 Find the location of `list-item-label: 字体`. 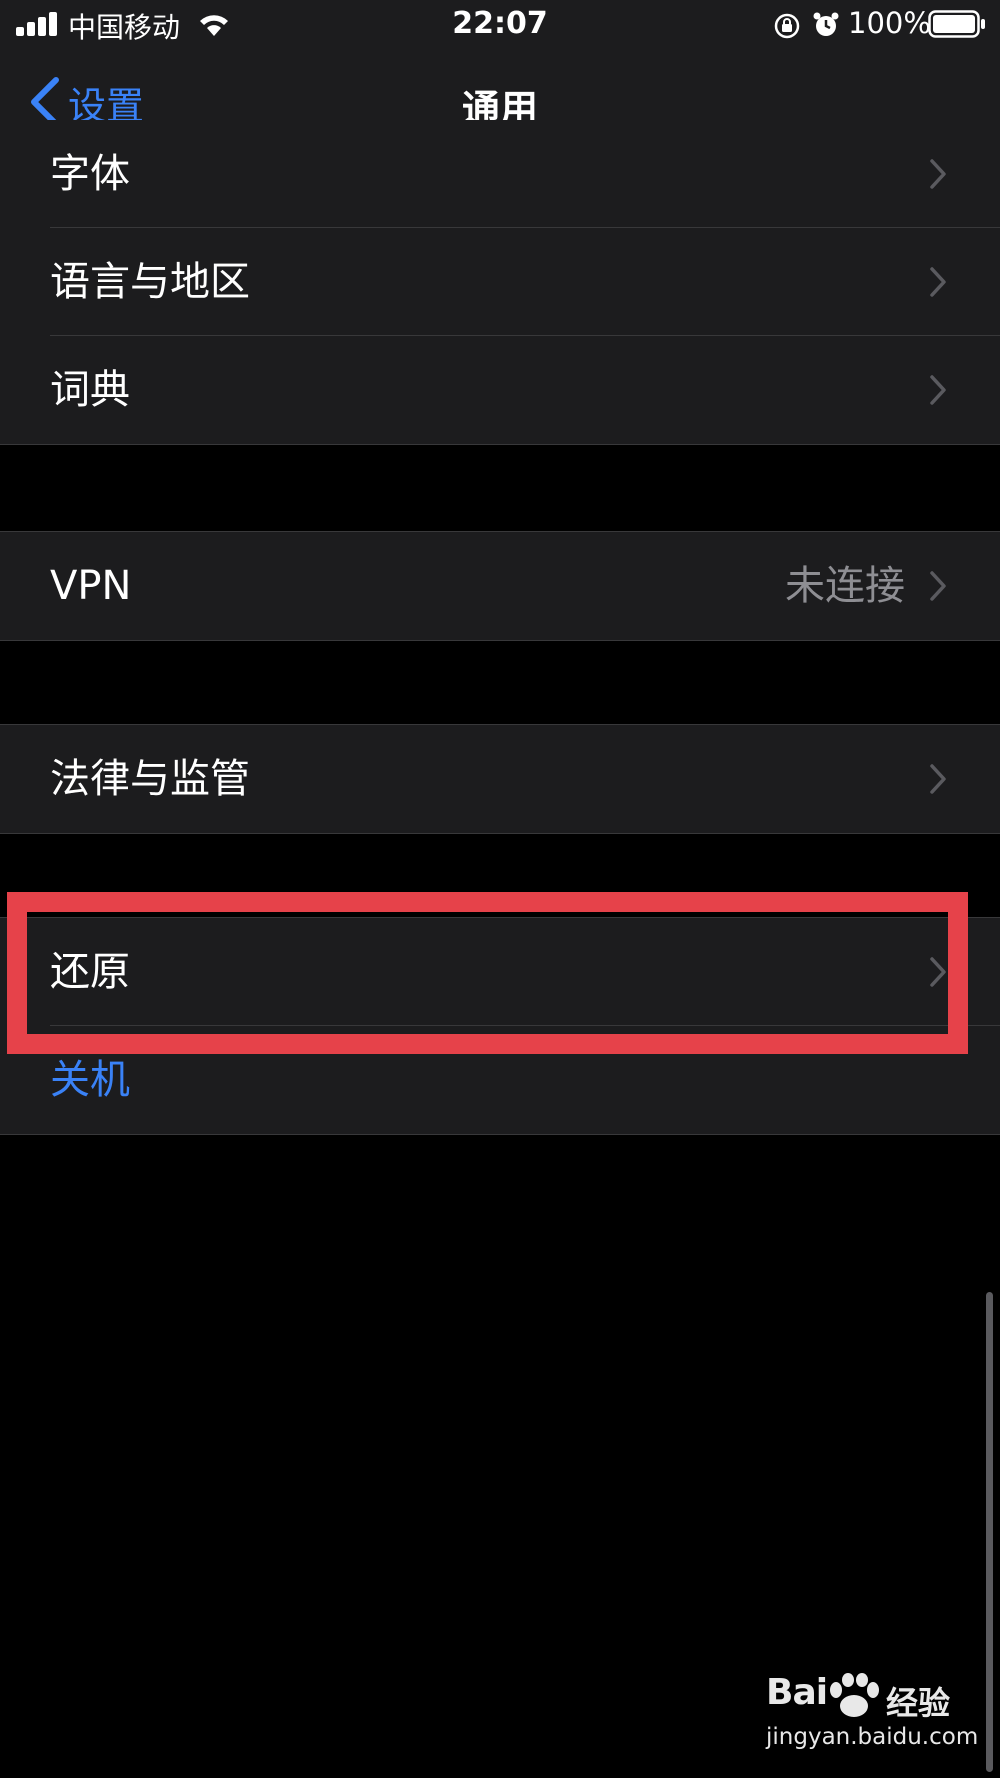

list-item-label: 字体 is located at coordinates (90, 174).